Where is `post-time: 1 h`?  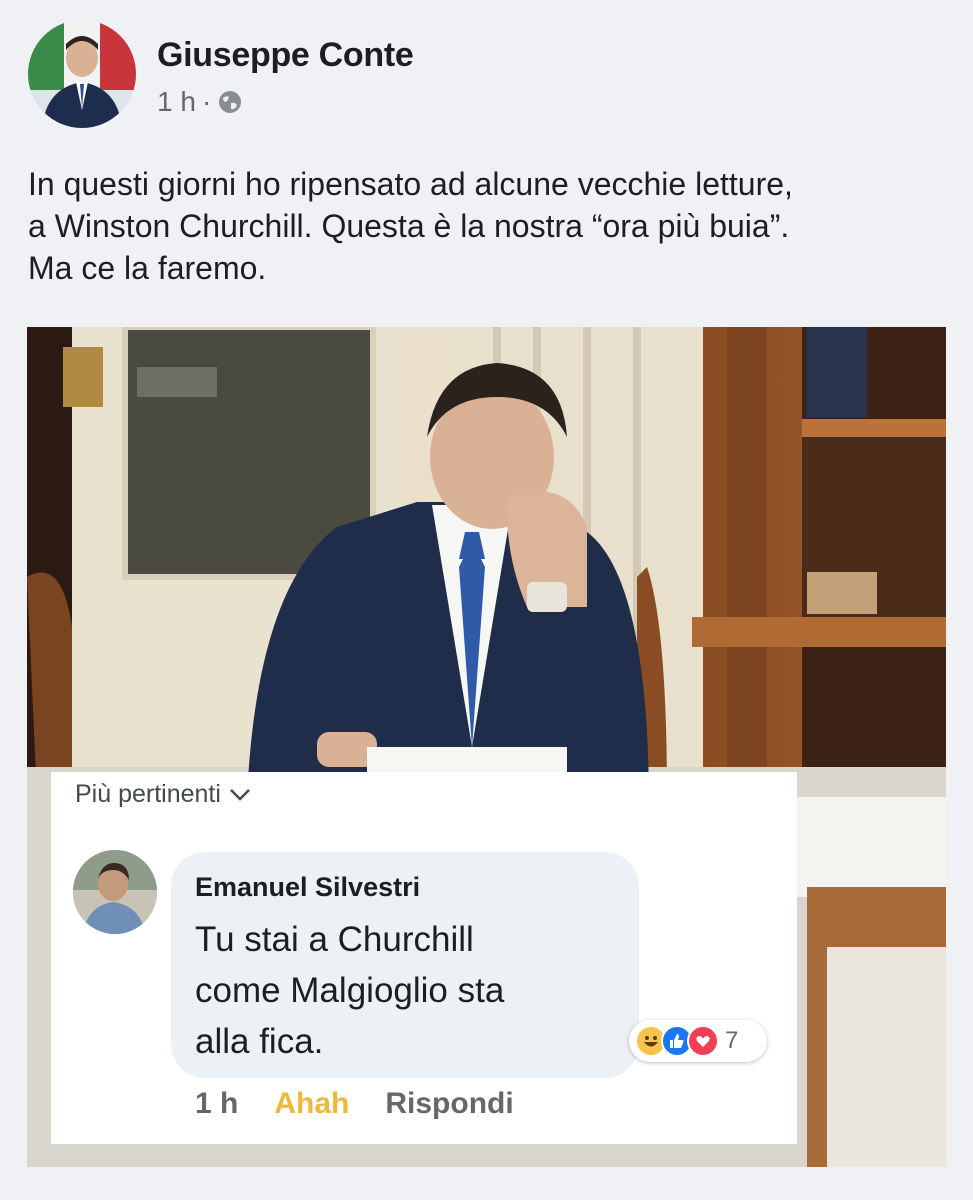 post-time: 1 h is located at coordinates (176, 102).